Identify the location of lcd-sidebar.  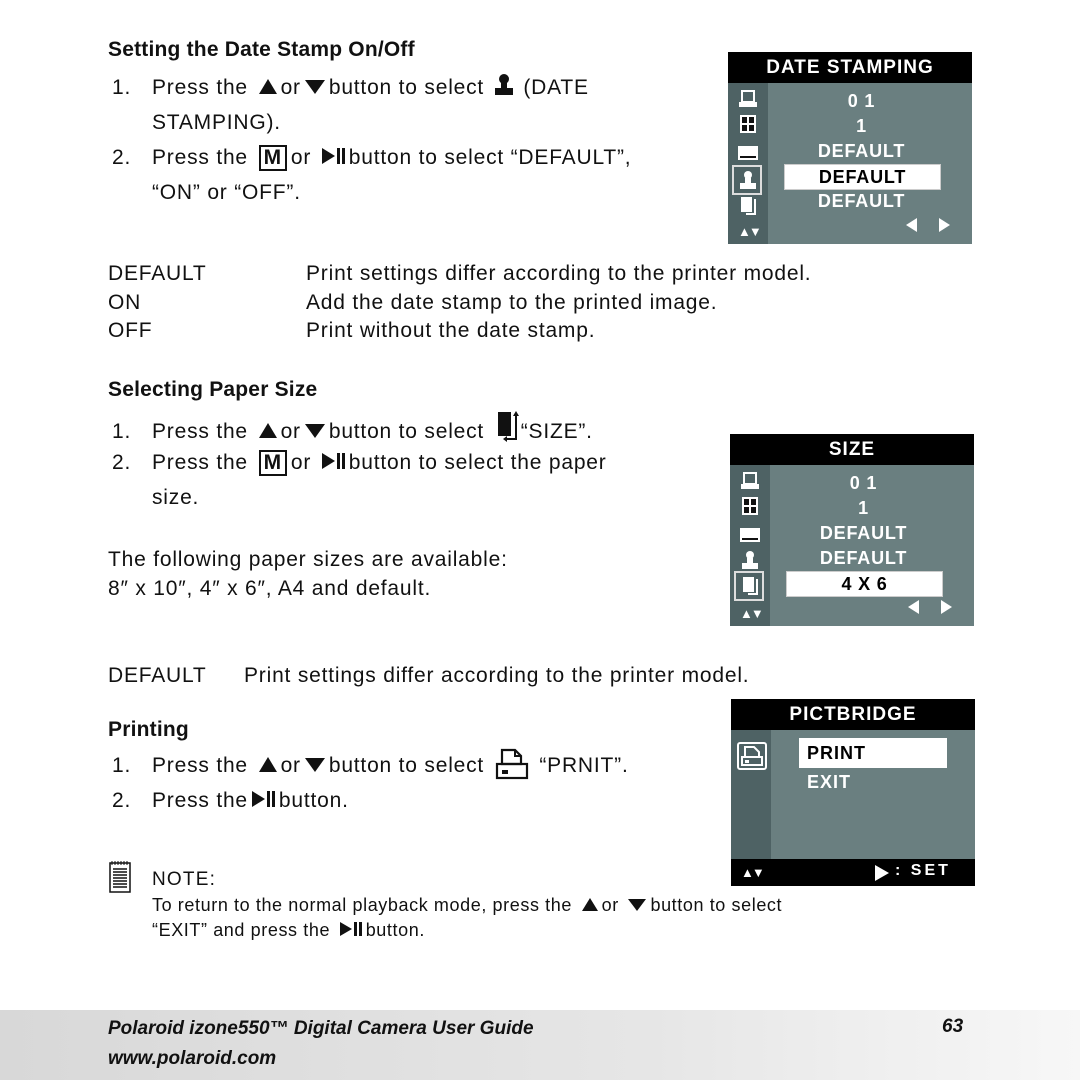
(751, 794).